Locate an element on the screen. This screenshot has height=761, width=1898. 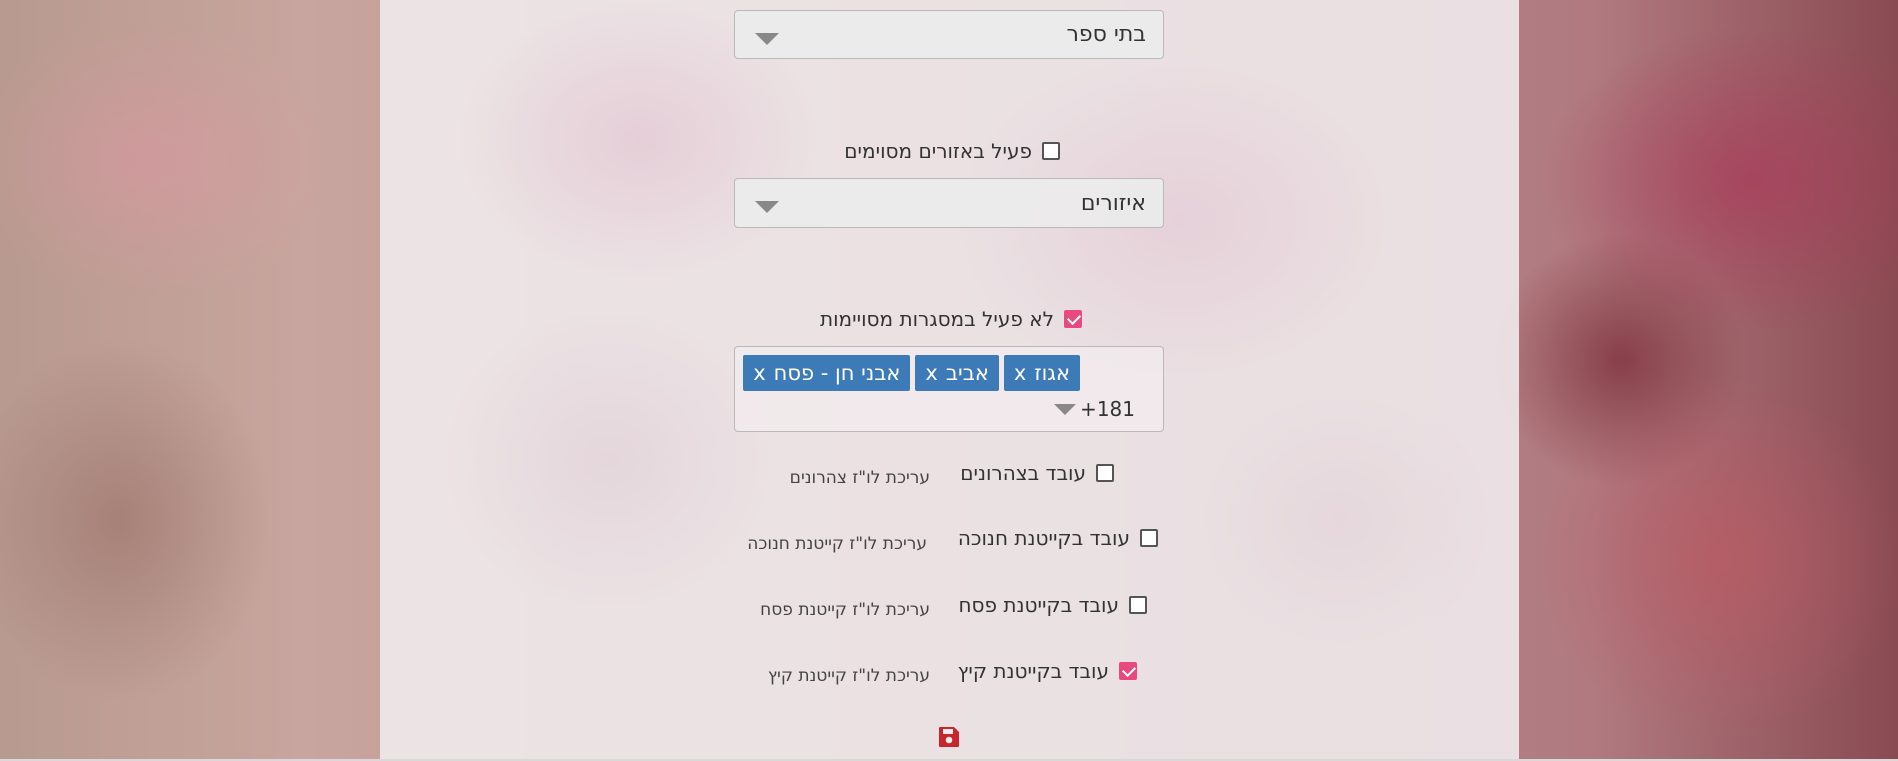
passover-camp-checkbox is located at coordinates (1138, 605).